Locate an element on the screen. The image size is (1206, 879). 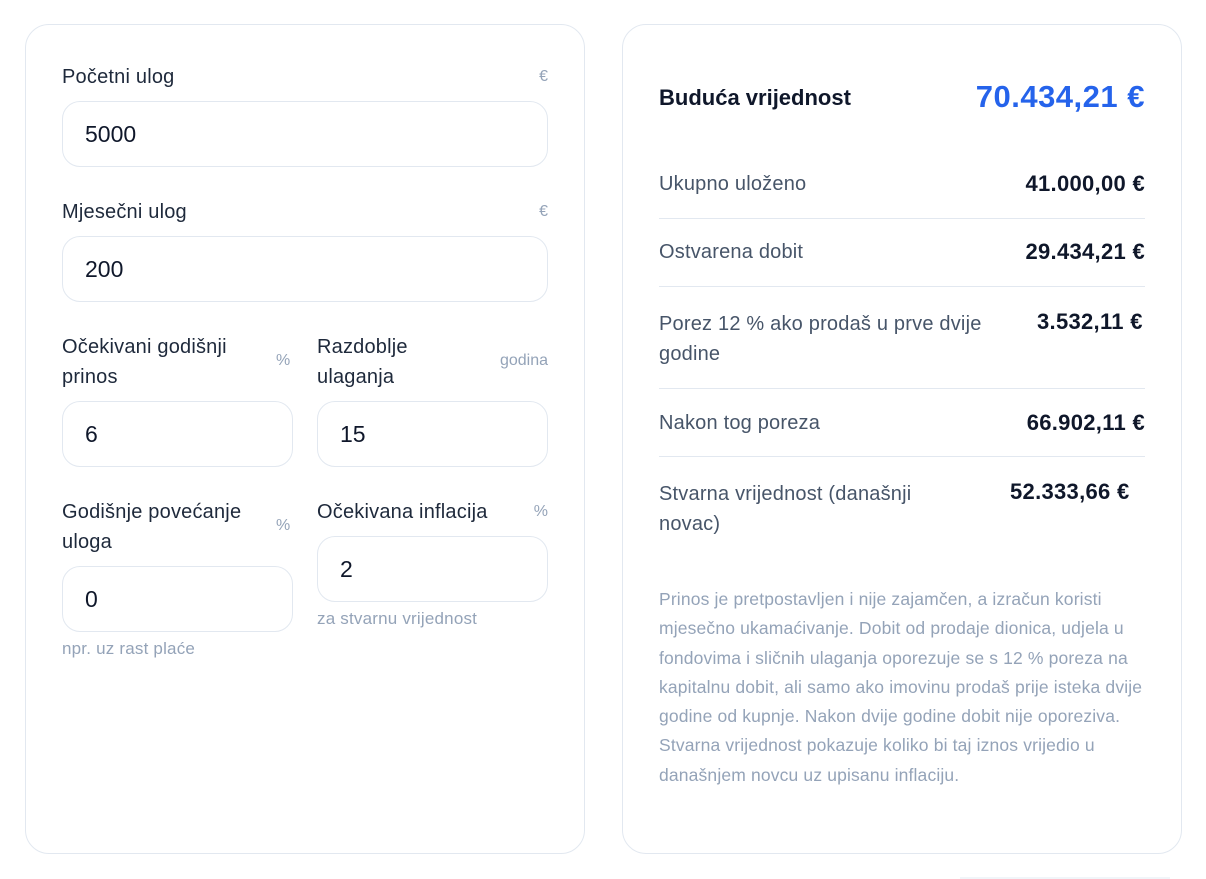
monthly-deposit-label: Mjesečni ulog is located at coordinates (124, 212).